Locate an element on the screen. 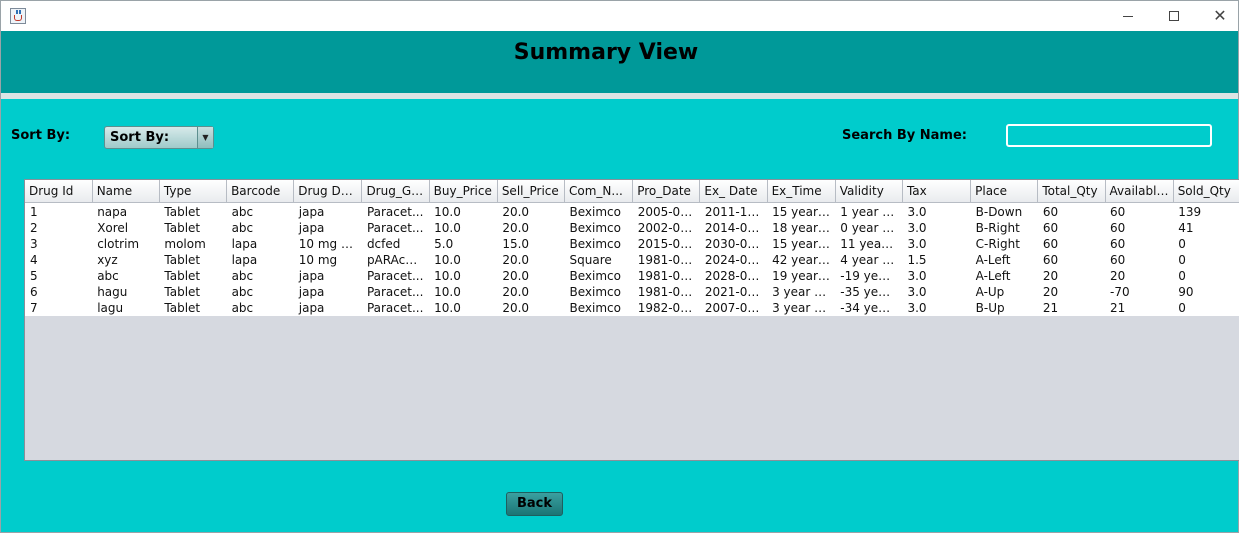  column-header: Ex_ Date is located at coordinates (733, 191).